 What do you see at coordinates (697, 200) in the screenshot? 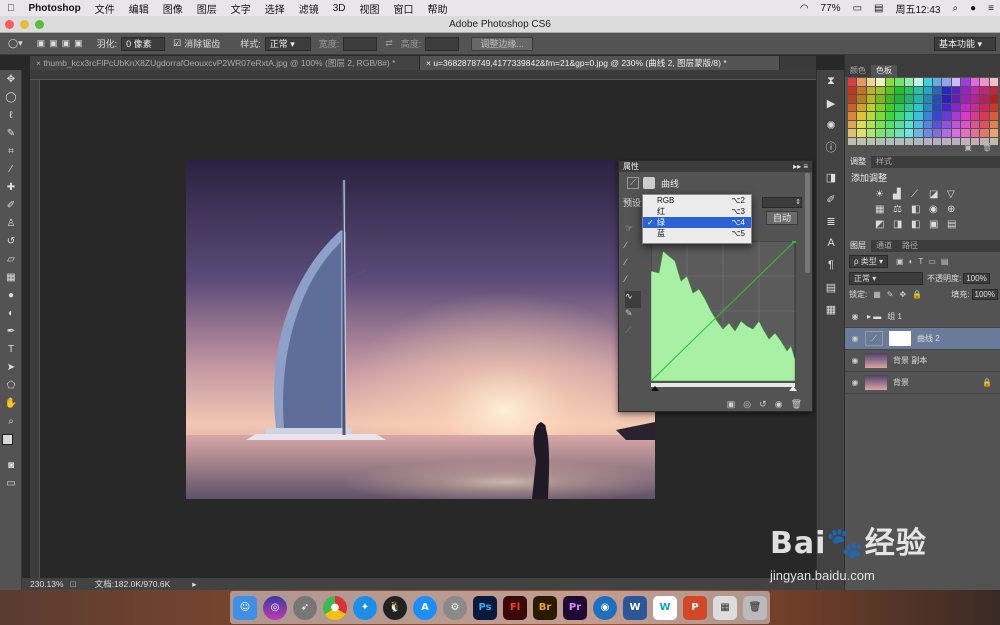
I see `channel-option-rgb: RGB ⌥2` at bounding box center [697, 200].